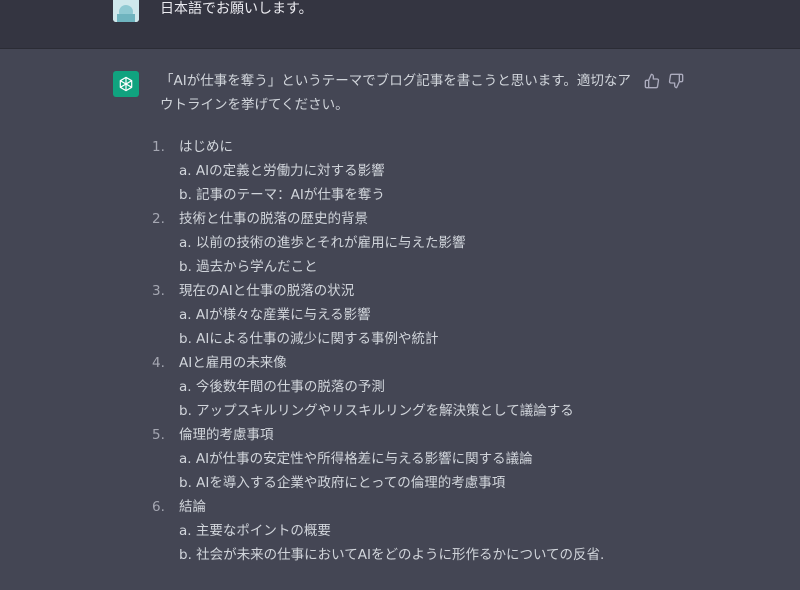  Describe the element at coordinates (267, 291) in the screenshot. I see `outline-item-title: 現在のAIと仕事の脱落の状況` at that location.